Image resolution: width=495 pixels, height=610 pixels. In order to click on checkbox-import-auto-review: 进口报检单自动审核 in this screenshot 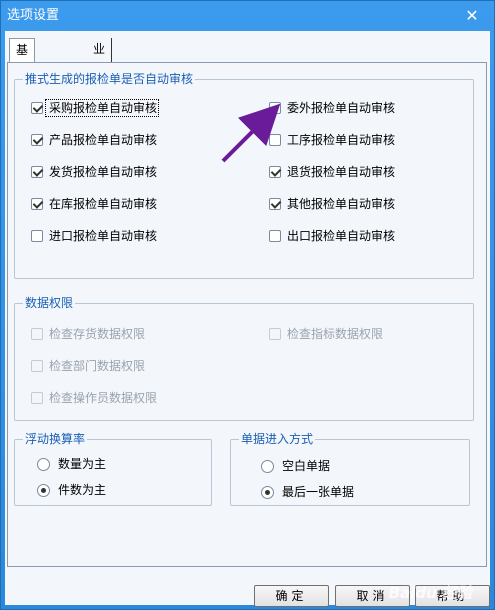, I will do `click(94, 236)`.